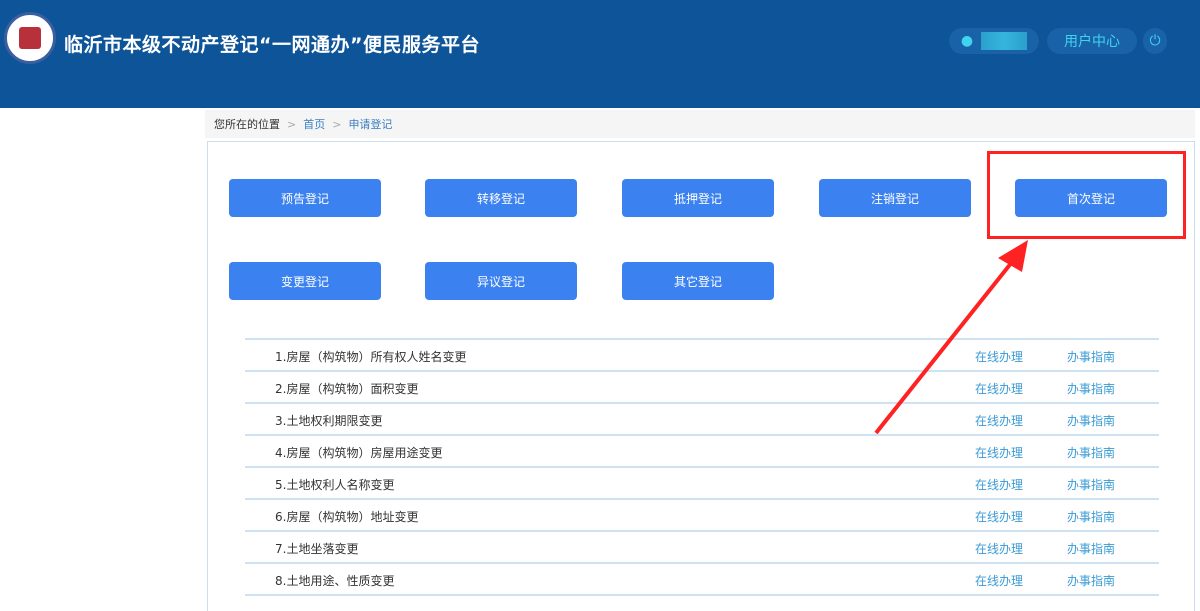 The image size is (1200, 611). What do you see at coordinates (951, 337) in the screenshot?
I see `annotation-arrow` at bounding box center [951, 337].